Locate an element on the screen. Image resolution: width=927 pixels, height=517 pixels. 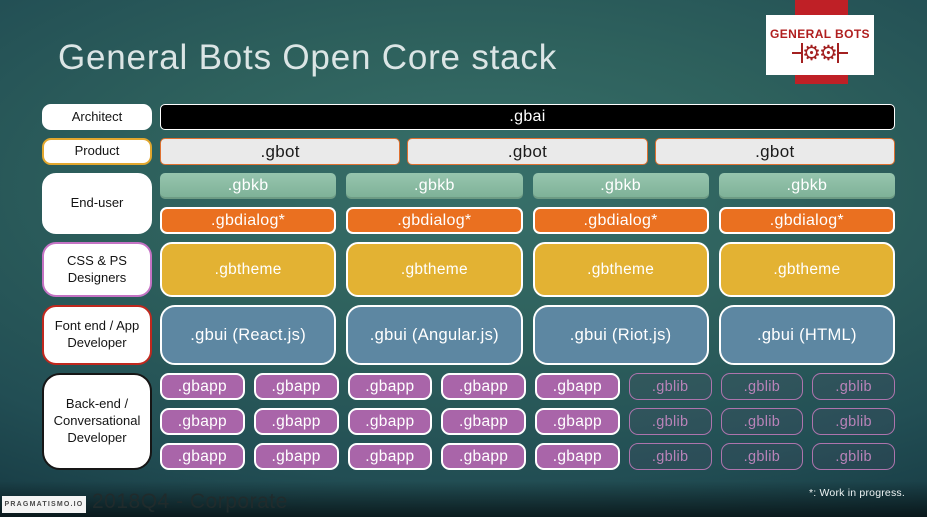
slide-title: General Bots Open Core stack is located at coordinates (308, 57).